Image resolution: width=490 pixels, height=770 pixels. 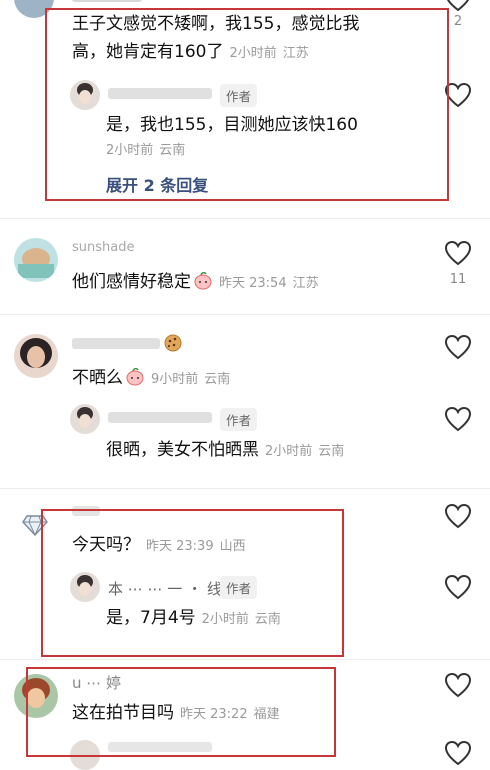 I want to click on username: sunshade, so click(x=103, y=247).